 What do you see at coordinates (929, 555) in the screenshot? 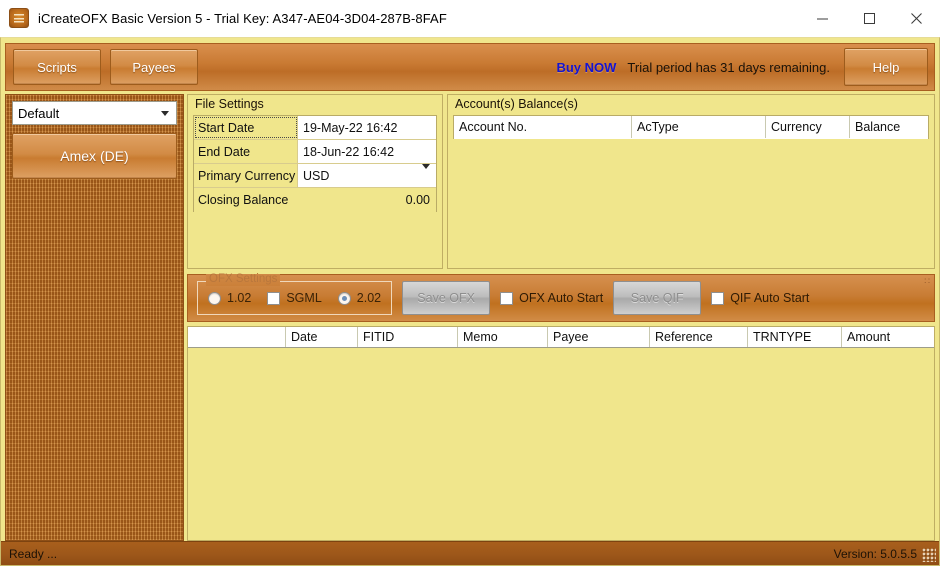
I see `resize-grip-icon` at bounding box center [929, 555].